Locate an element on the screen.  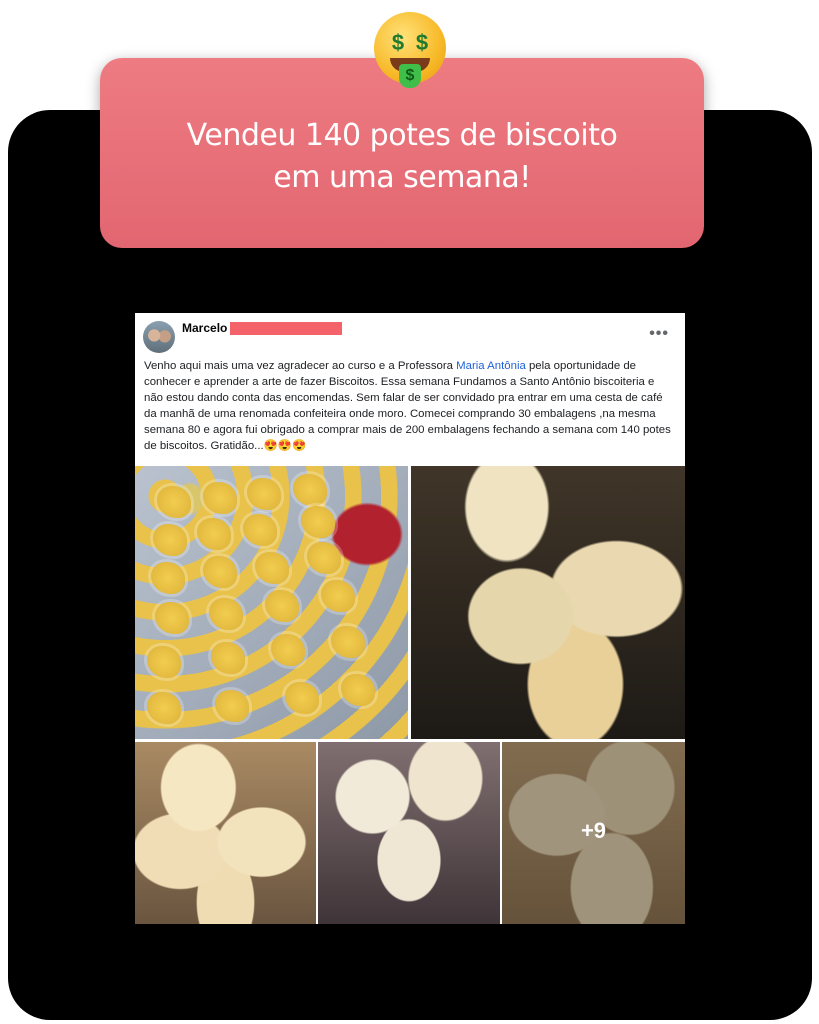
money-mouth-face-icon: $ $ $ is located at coordinates (410, 50).